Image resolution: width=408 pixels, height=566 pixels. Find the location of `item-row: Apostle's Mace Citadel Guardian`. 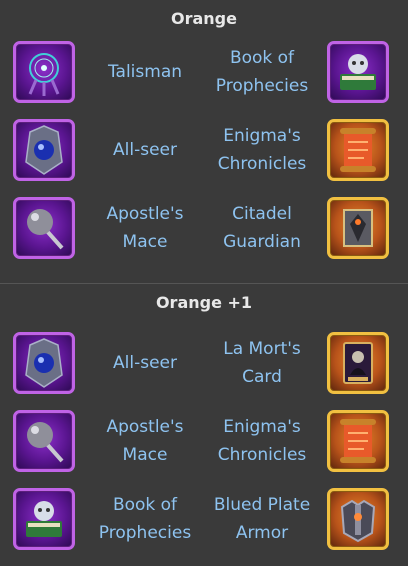

item-row: Apostle's Mace Citadel Guardian is located at coordinates (204, 231).